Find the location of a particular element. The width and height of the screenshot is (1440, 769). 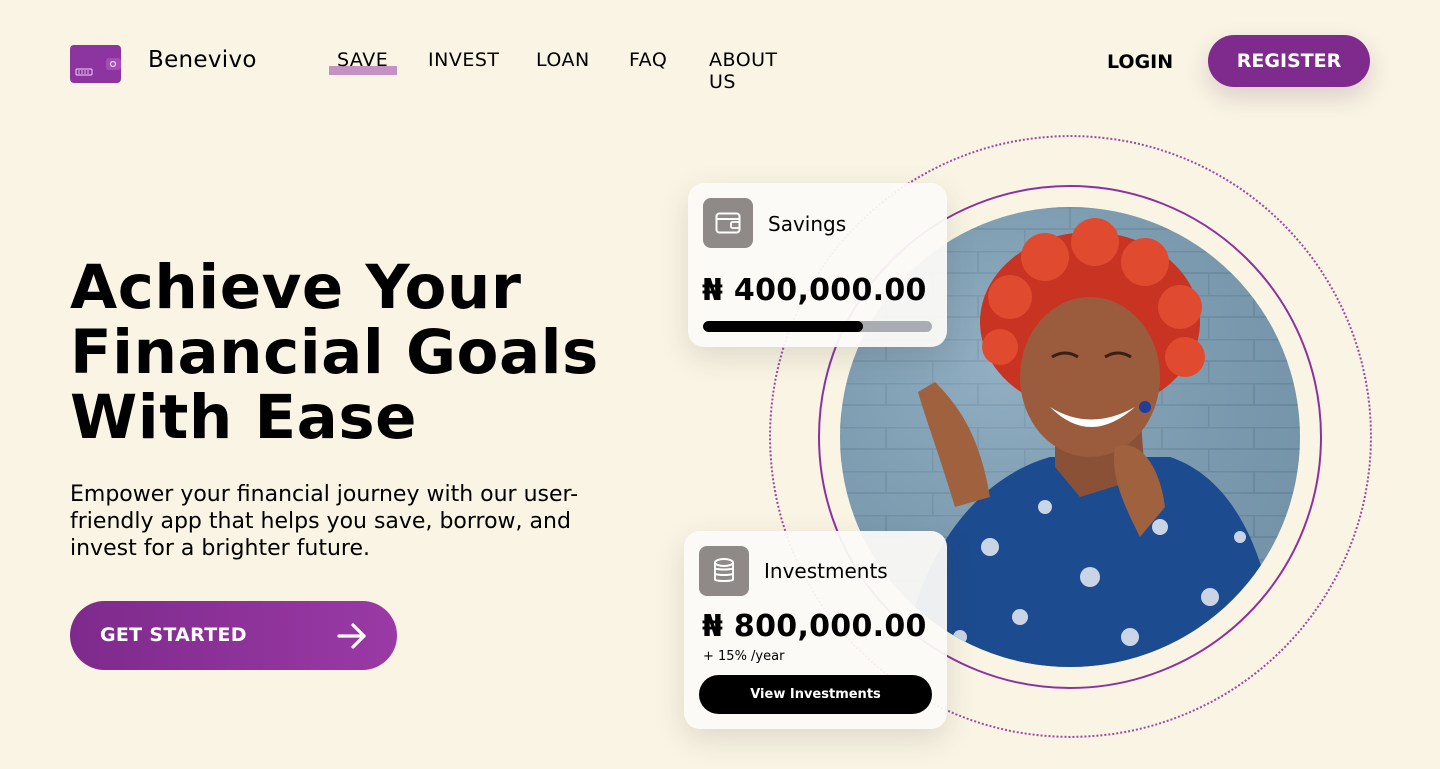

hero-subtitle-line: invest for a brighter future. is located at coordinates (220, 548).